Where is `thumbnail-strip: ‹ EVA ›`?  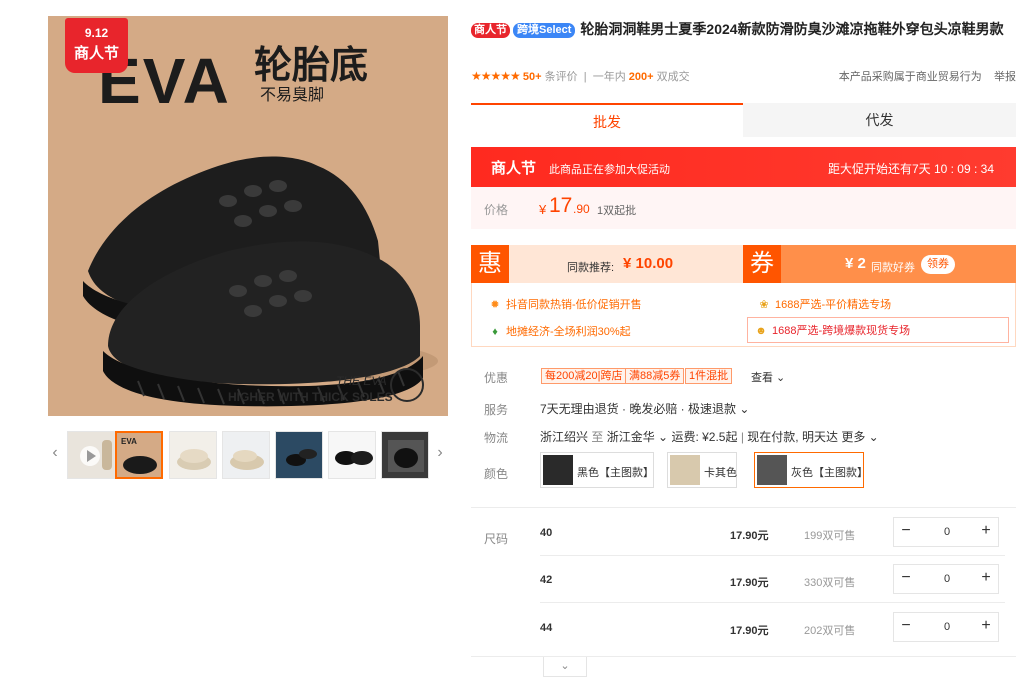 thumbnail-strip: ‹ EVA › is located at coordinates (248, 455).